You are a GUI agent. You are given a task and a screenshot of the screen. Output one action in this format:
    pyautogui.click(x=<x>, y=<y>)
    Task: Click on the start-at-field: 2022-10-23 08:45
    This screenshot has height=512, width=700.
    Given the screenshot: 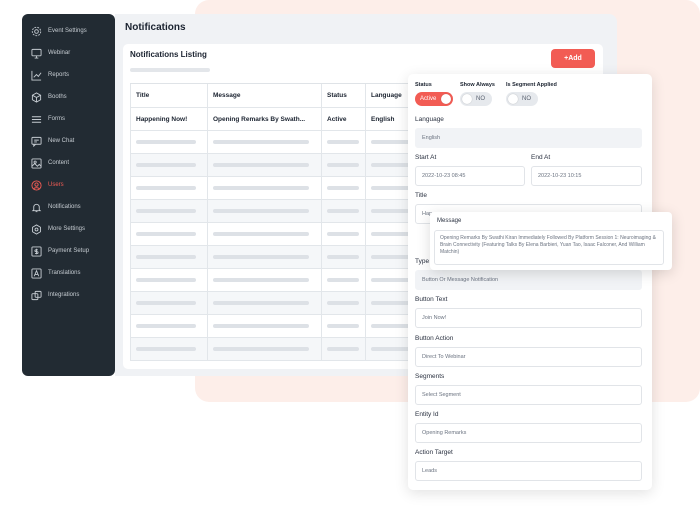 What is the action you would take?
    pyautogui.click(x=470, y=176)
    